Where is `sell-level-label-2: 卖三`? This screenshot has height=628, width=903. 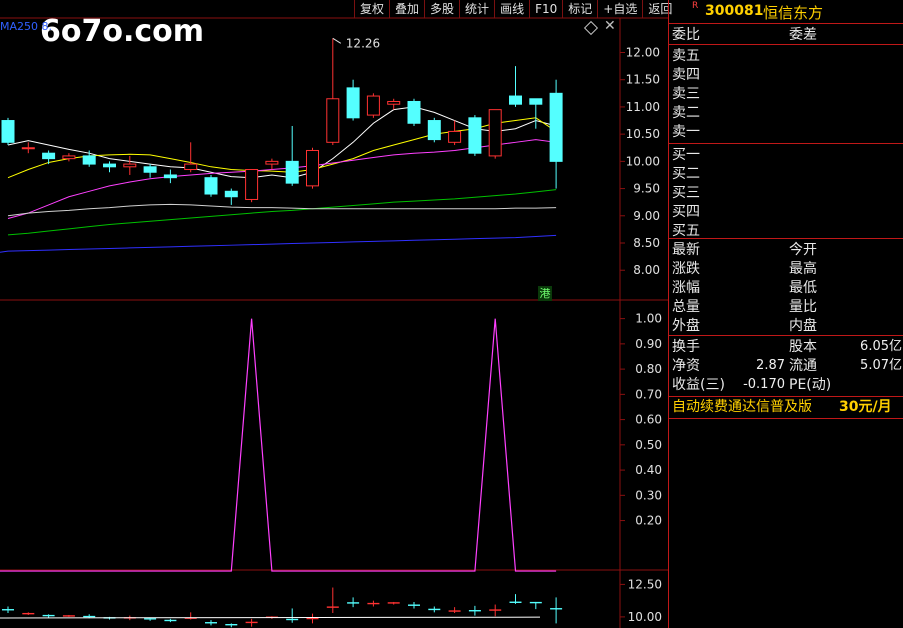 sell-level-label-2: 卖三 is located at coordinates (686, 94).